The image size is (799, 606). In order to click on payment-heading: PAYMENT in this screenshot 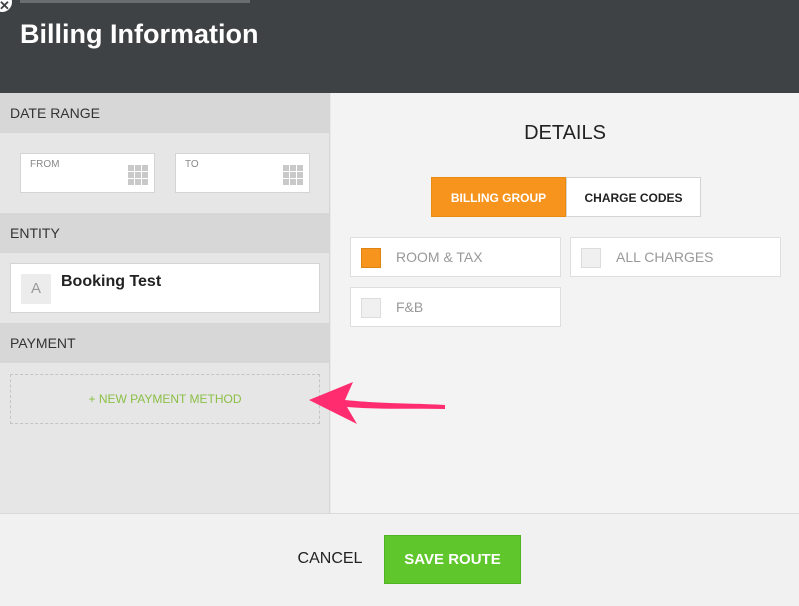, I will do `click(164, 343)`.